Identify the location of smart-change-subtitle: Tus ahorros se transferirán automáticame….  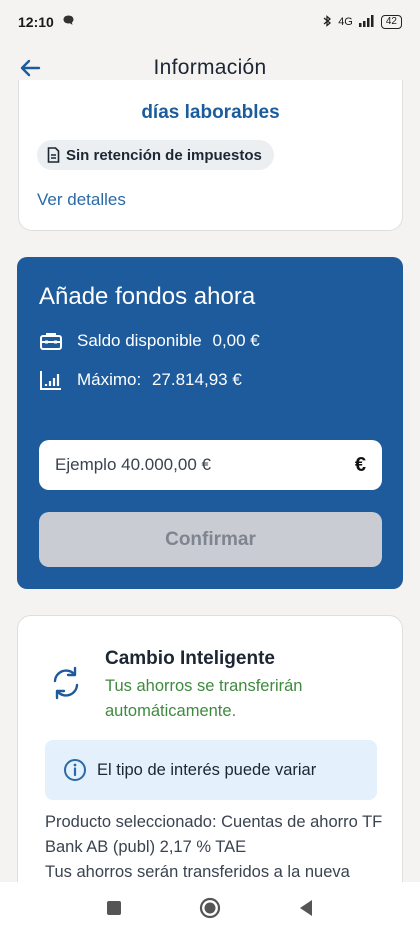
(204, 698).